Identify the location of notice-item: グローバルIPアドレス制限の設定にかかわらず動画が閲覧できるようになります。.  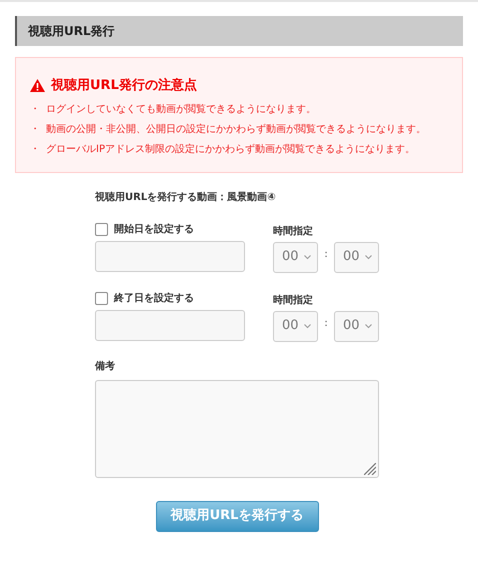
(230, 149).